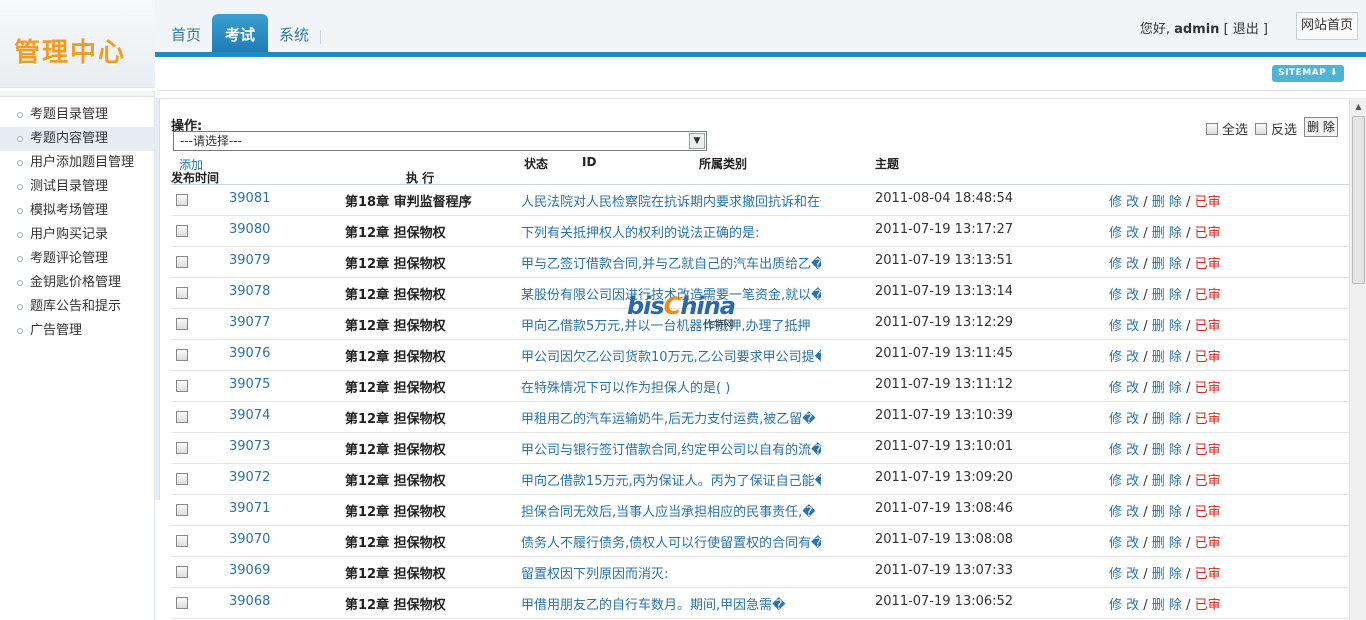 The image size is (1366, 620). I want to click on sidebar-item-key-price: 金钥匙价格管理, so click(77, 283).